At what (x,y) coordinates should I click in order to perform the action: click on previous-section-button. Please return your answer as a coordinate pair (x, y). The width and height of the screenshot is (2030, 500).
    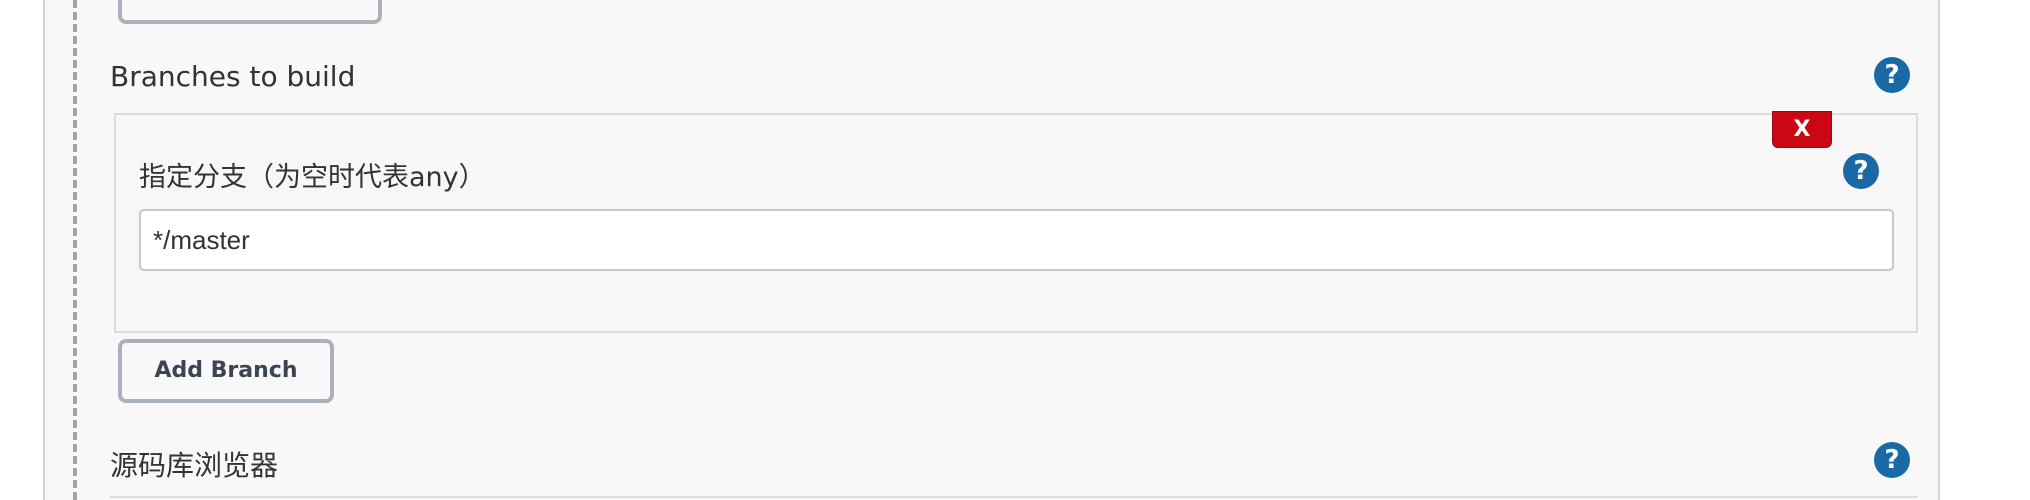
    Looking at the image, I should click on (250, 12).